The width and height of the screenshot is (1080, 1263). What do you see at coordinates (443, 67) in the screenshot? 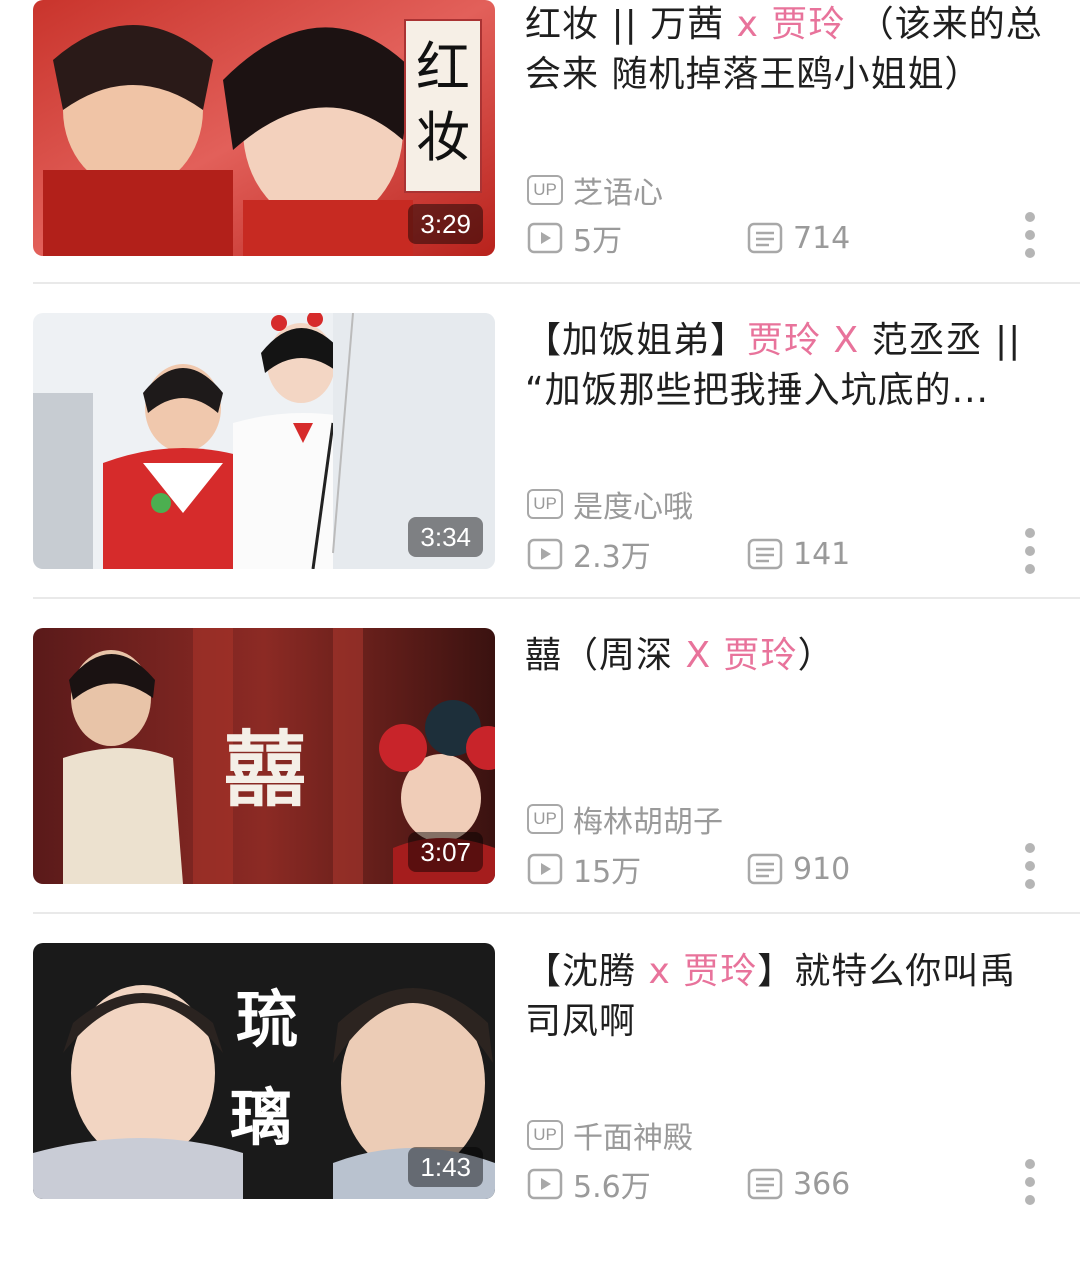
I see `thumbnail-caption-char: 红` at bounding box center [443, 67].